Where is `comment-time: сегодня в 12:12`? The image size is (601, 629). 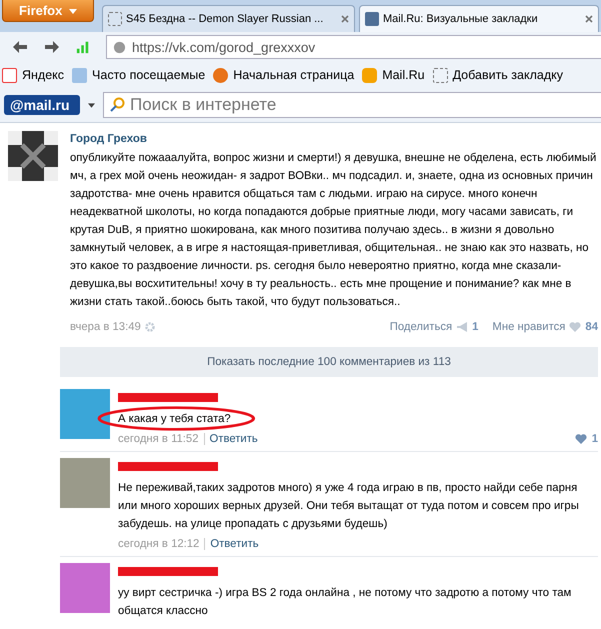
comment-time: сегодня в 12:12 is located at coordinates (159, 544).